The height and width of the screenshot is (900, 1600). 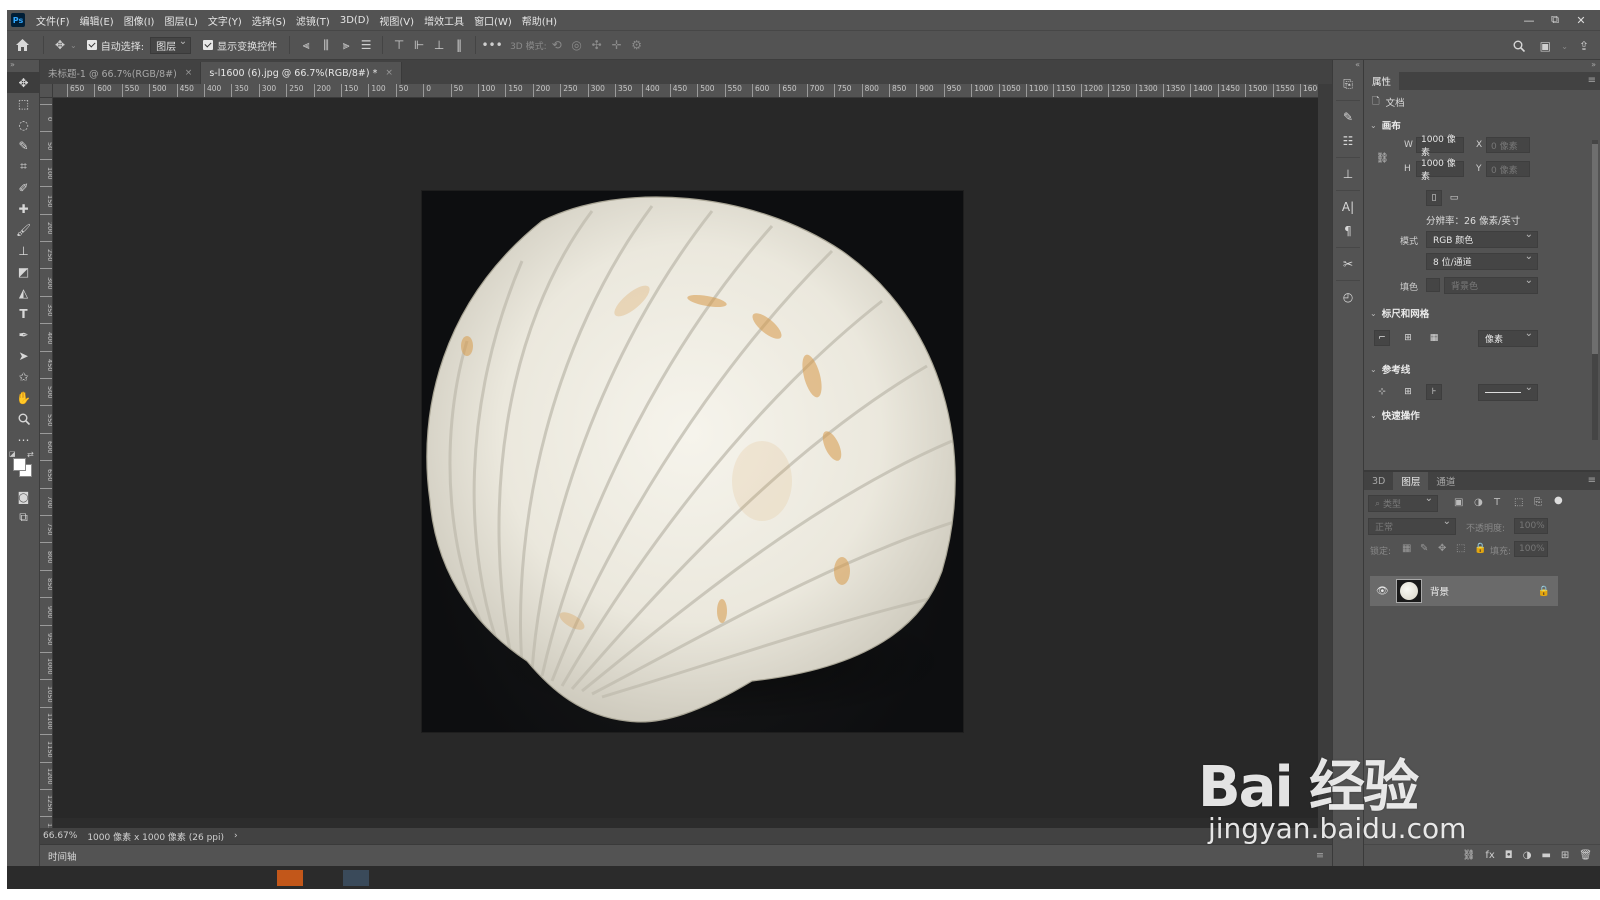 I want to click on workspace-icon: ▣, so click(x=1545, y=46).